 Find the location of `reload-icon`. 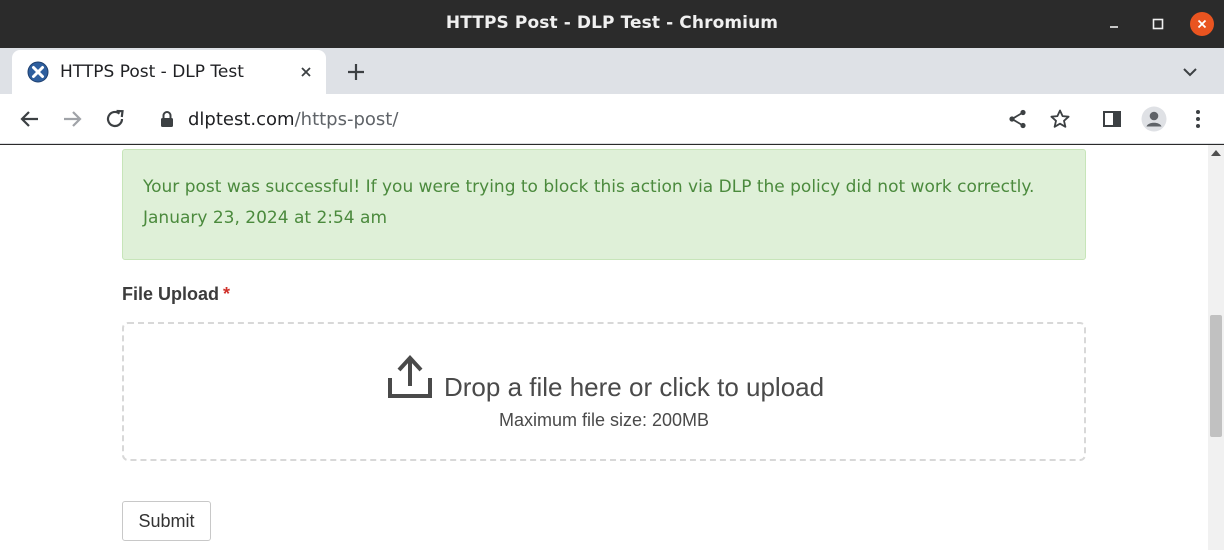

reload-icon is located at coordinates (115, 118).